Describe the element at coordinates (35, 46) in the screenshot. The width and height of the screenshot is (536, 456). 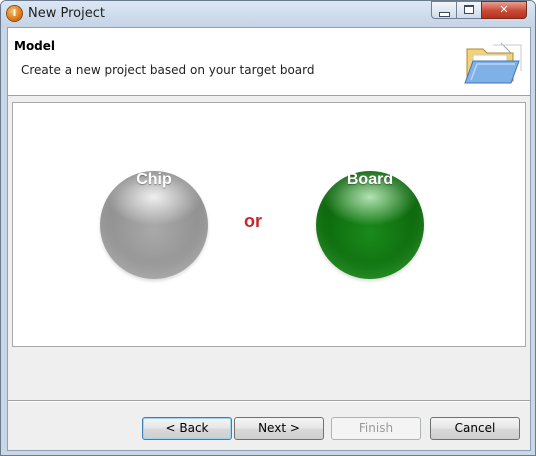
I see `page-title: Model` at that location.